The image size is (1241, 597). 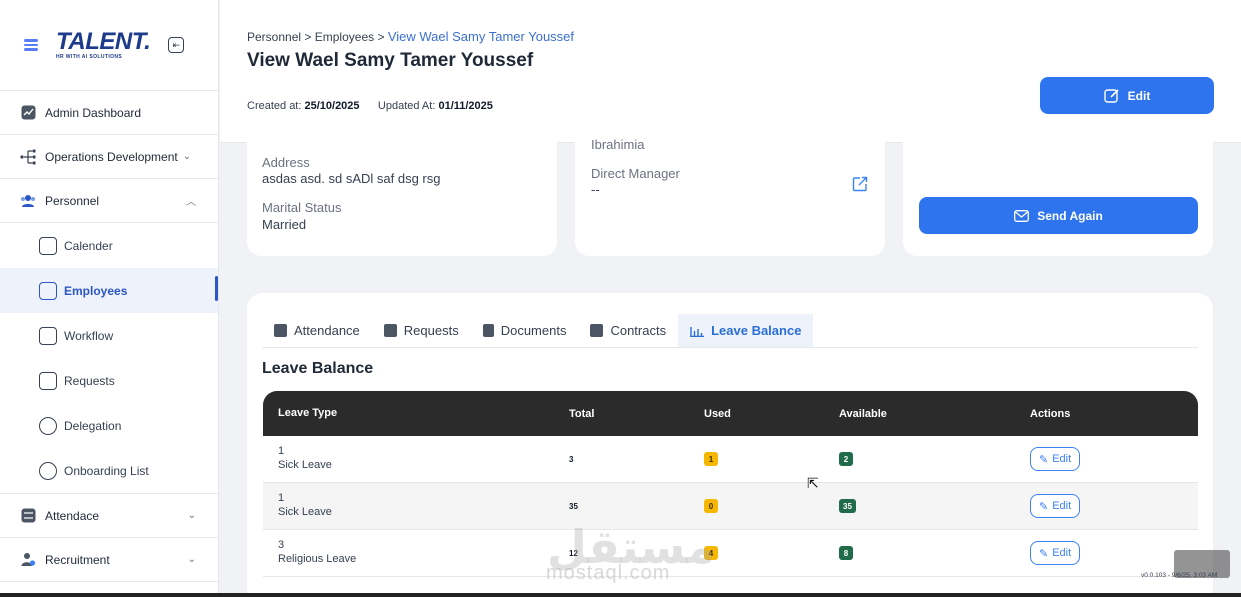 What do you see at coordinates (191, 202) in the screenshot?
I see `chevron-up-icon: ︿` at bounding box center [191, 202].